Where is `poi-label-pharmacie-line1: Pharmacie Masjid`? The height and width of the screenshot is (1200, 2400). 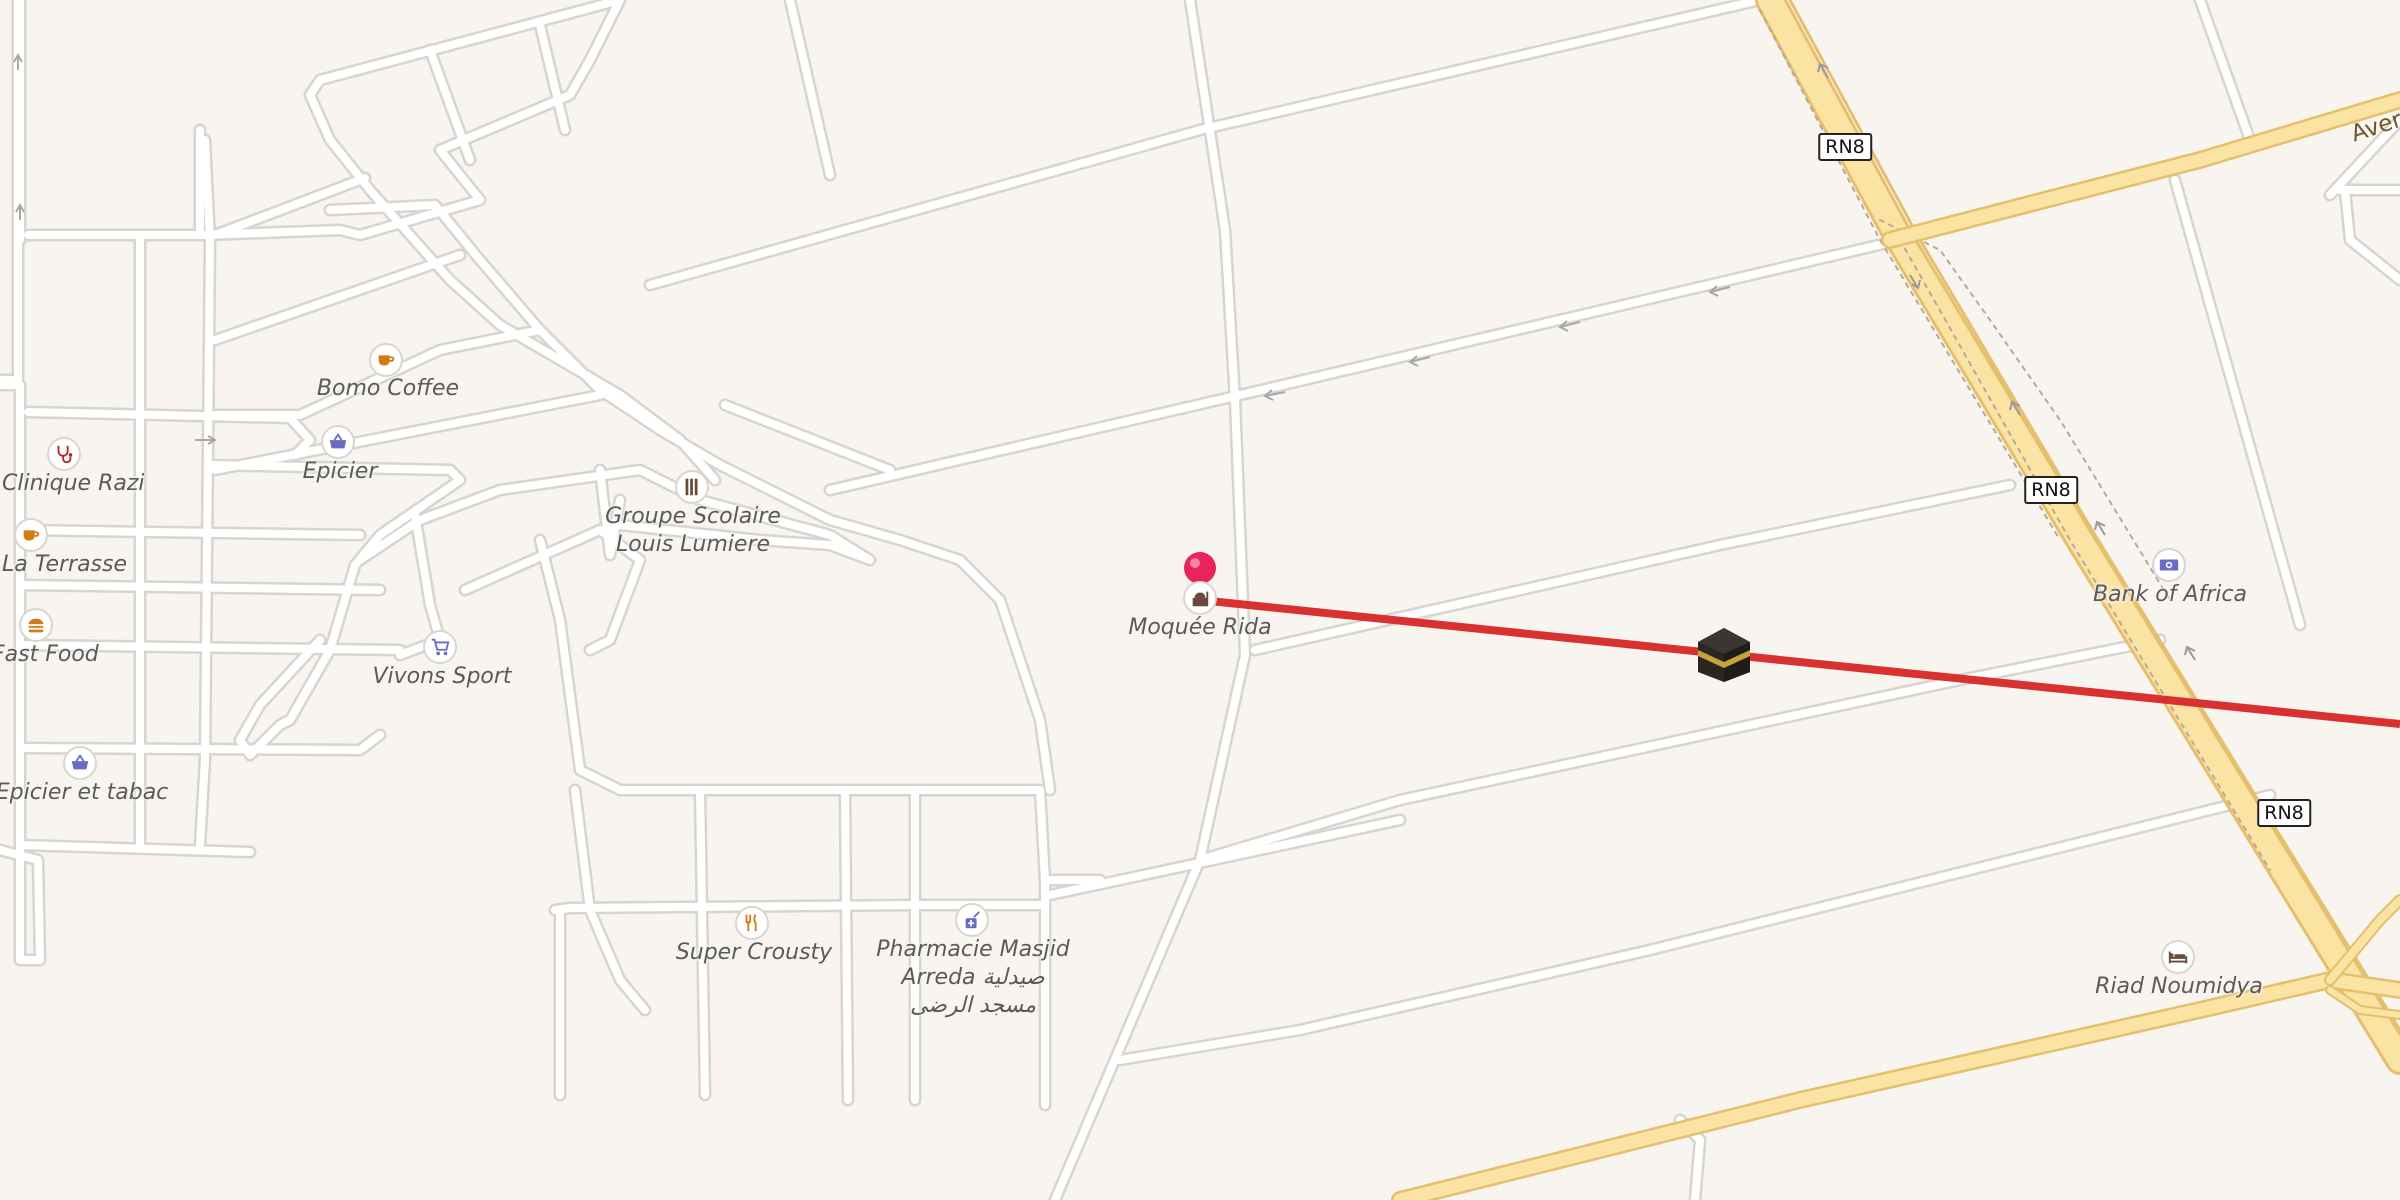 poi-label-pharmacie-line1: Pharmacie Masjid is located at coordinates (973, 949).